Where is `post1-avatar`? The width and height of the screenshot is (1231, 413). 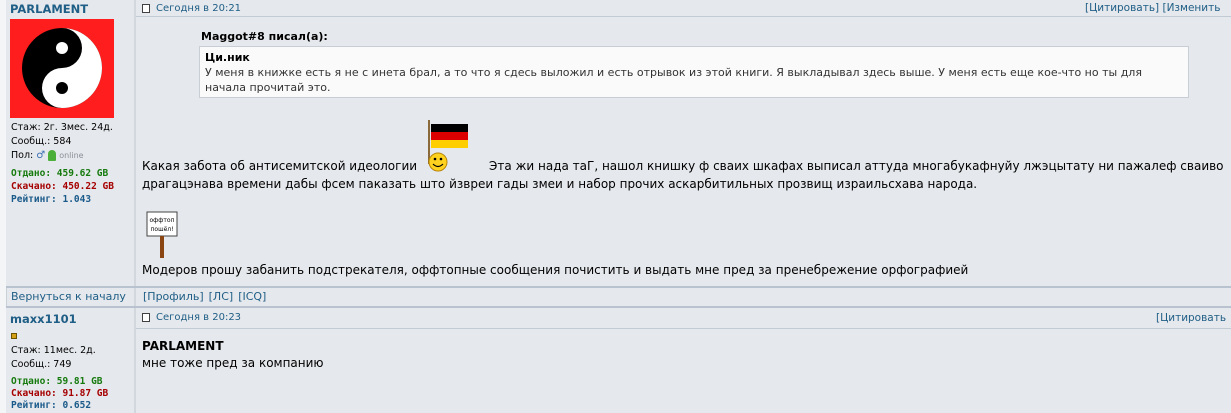 post1-avatar is located at coordinates (62, 68).